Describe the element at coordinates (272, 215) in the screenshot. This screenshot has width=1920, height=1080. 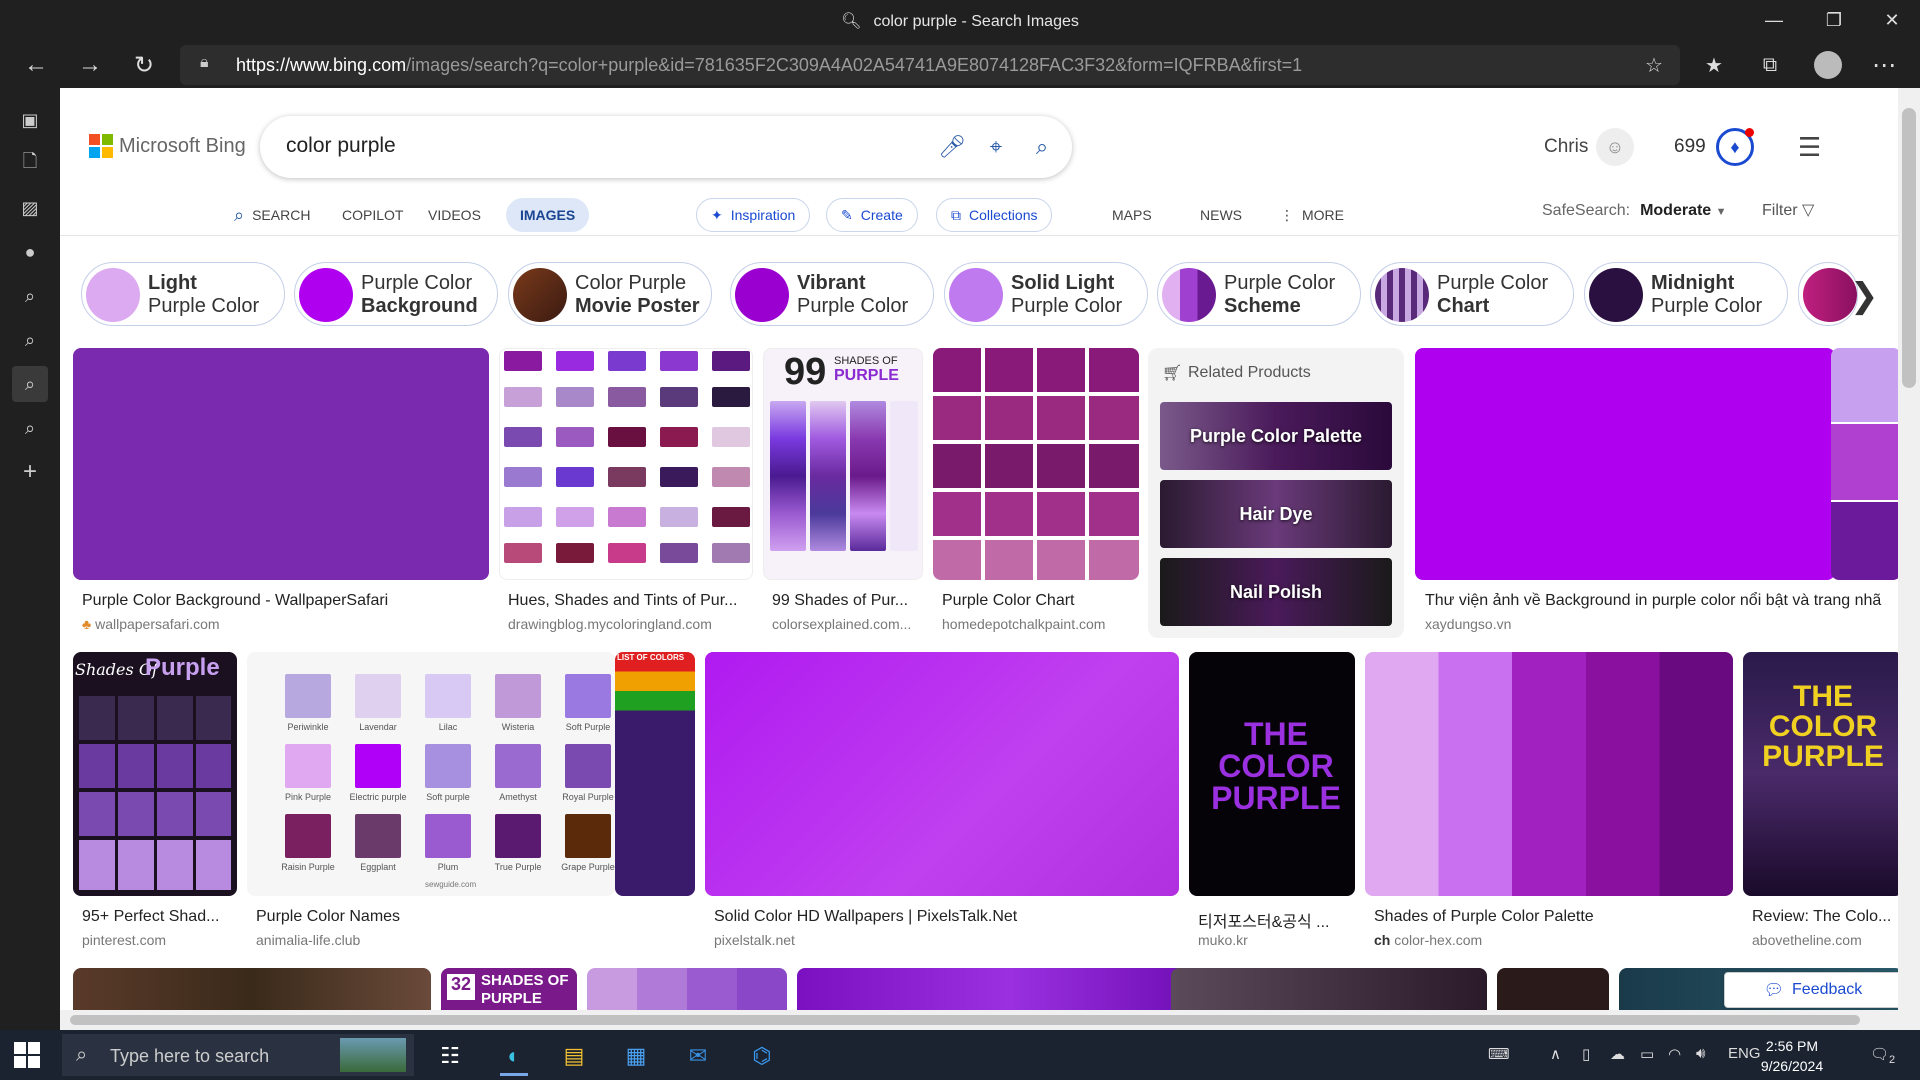
I see `tab-search: ⌕ SEARCH` at that location.